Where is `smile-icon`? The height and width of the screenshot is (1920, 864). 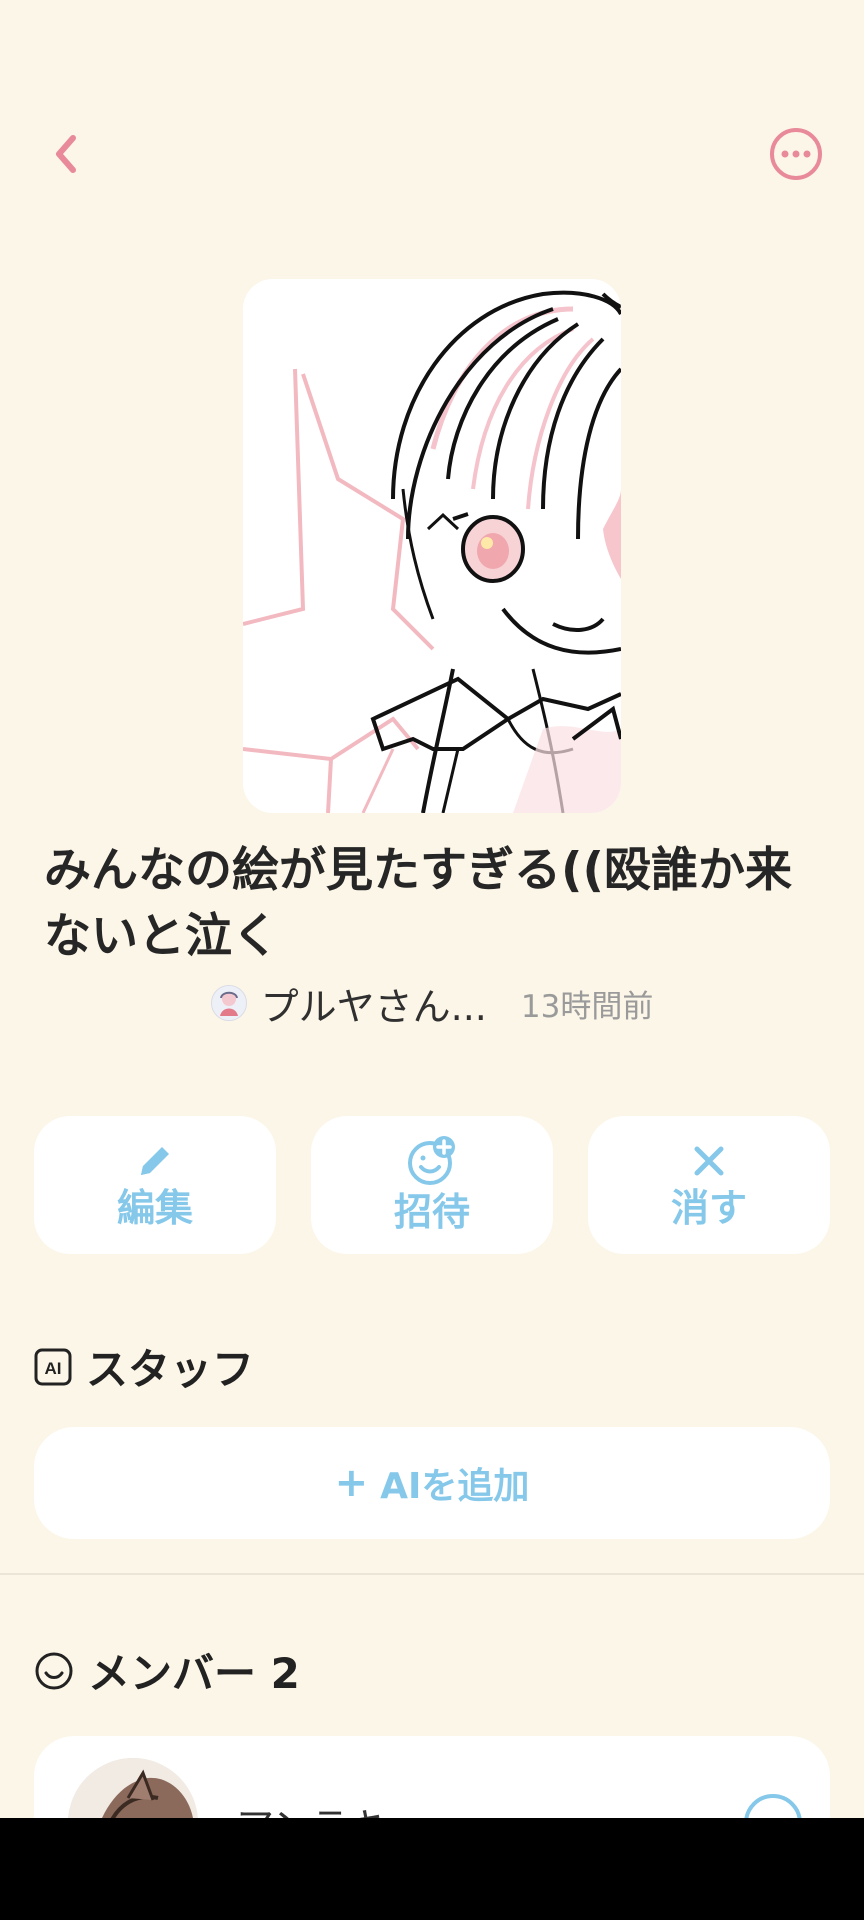 smile-icon is located at coordinates (54, 1670).